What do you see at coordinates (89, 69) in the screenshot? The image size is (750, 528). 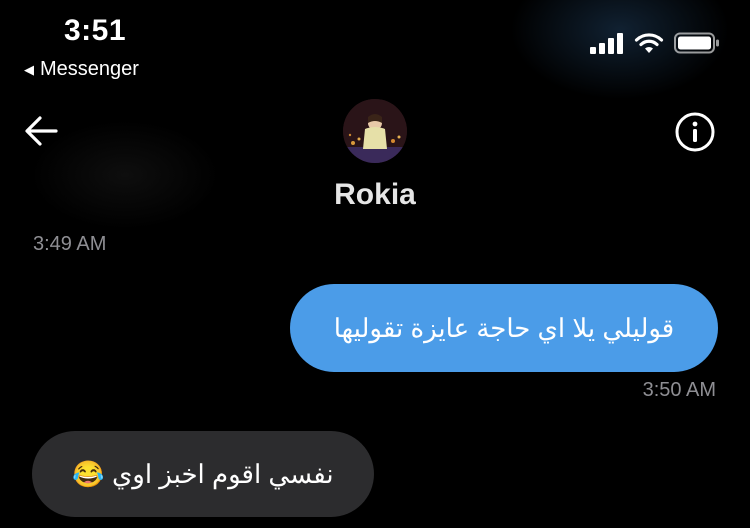 I see `back-app-label: Messenger` at bounding box center [89, 69].